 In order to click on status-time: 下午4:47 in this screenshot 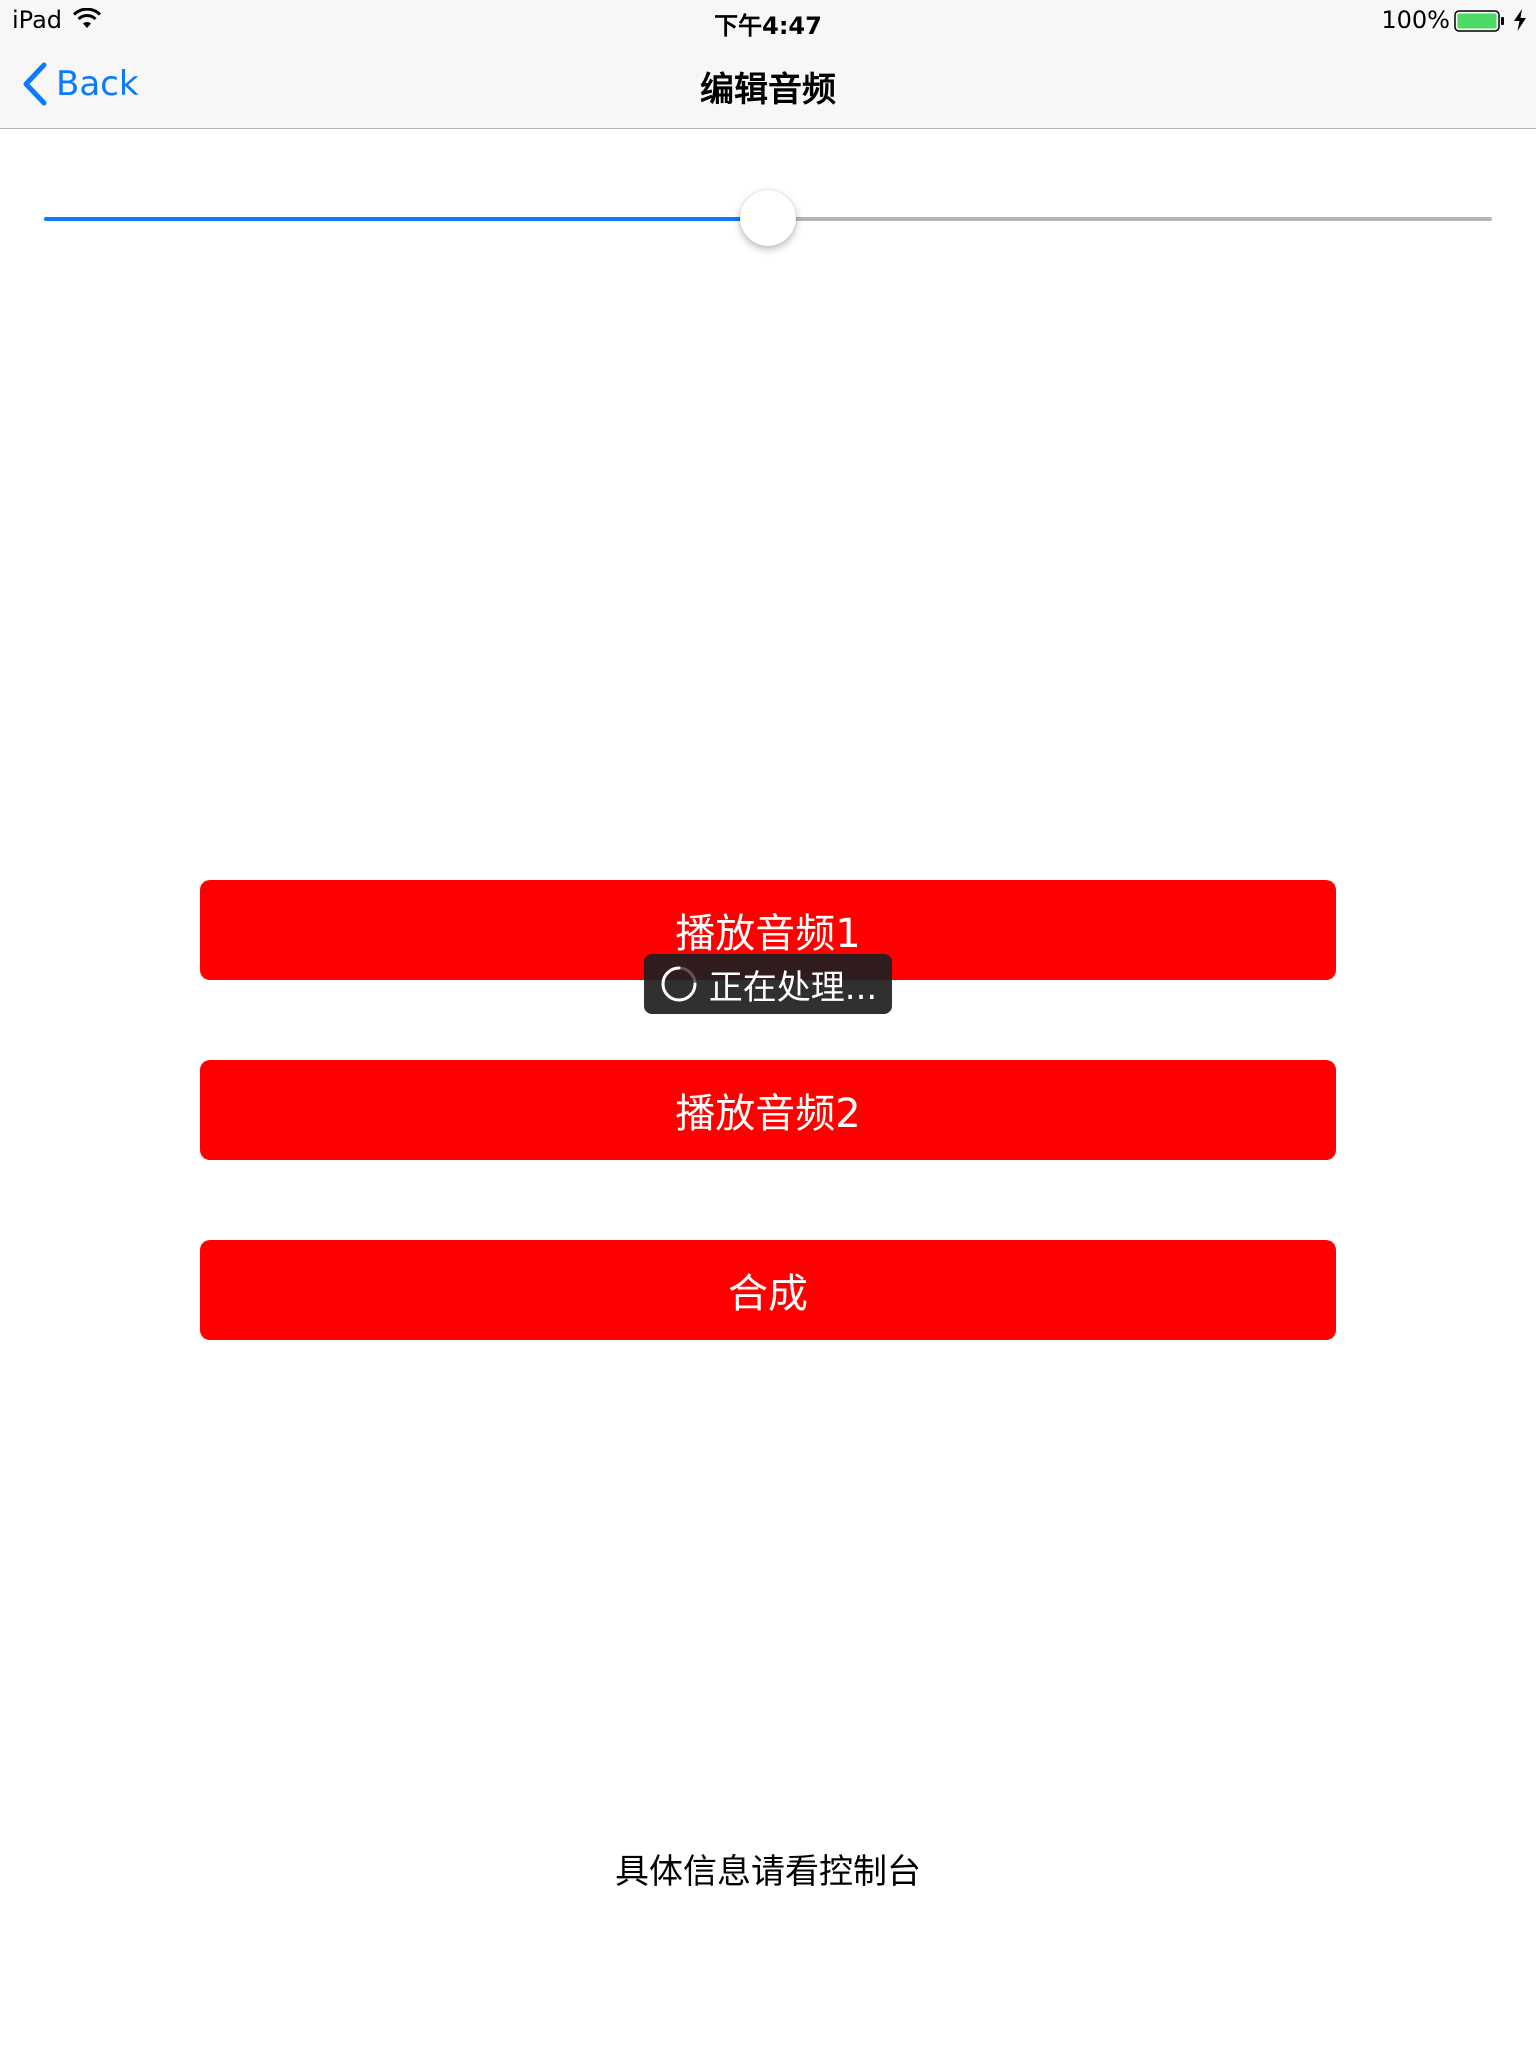, I will do `click(768, 26)`.